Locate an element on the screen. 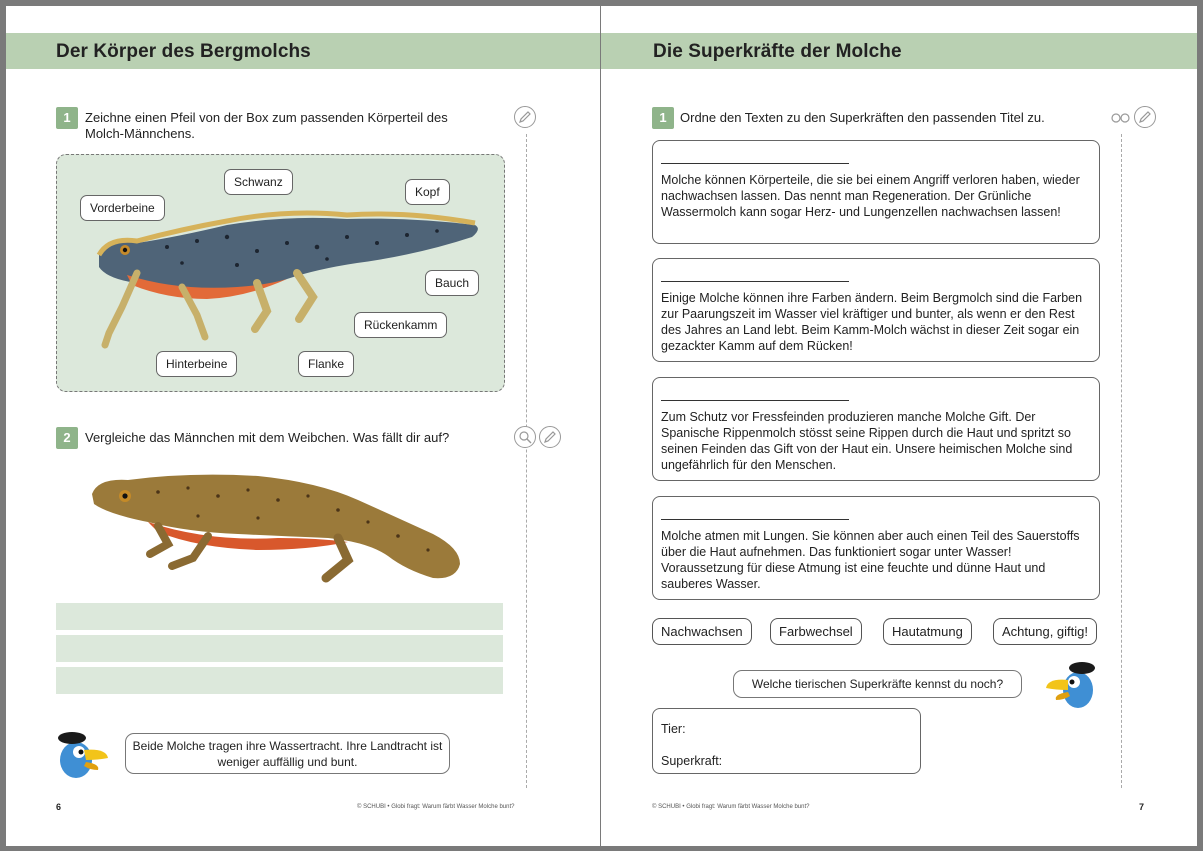 Image resolution: width=1203 pixels, height=851 pixels. page-title: Die Superkräfte der Molche is located at coordinates (777, 51).